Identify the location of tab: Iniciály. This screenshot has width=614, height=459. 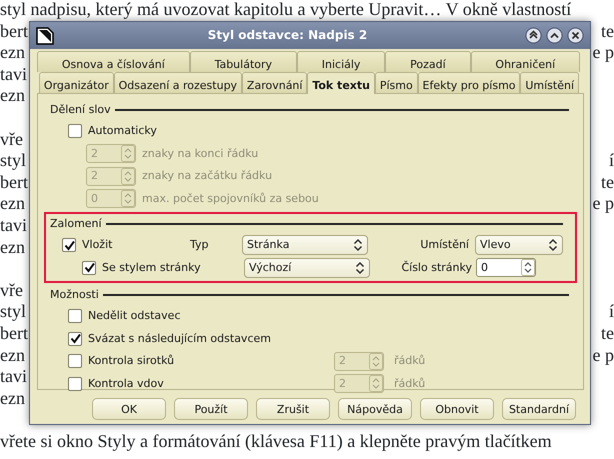
(341, 61).